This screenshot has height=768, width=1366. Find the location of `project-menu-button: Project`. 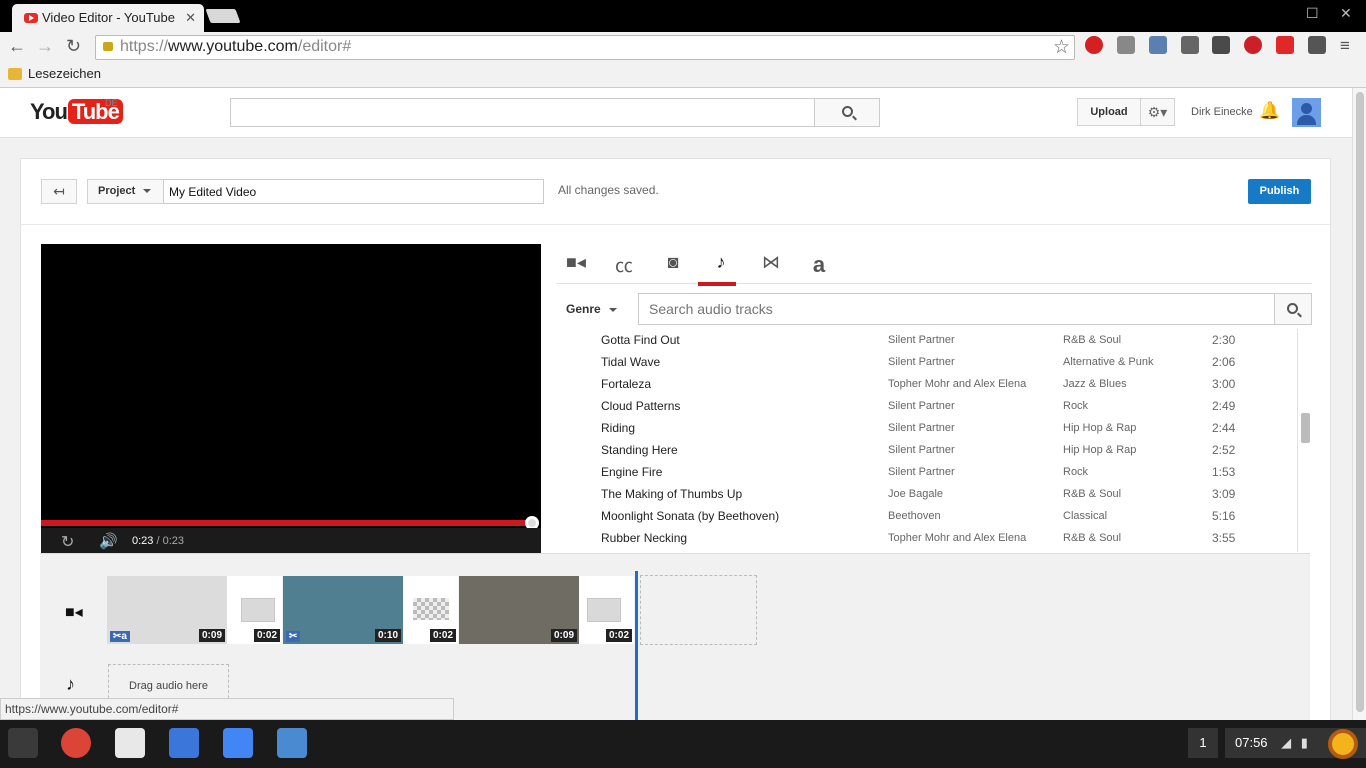

project-menu-button: Project is located at coordinates (125, 191).